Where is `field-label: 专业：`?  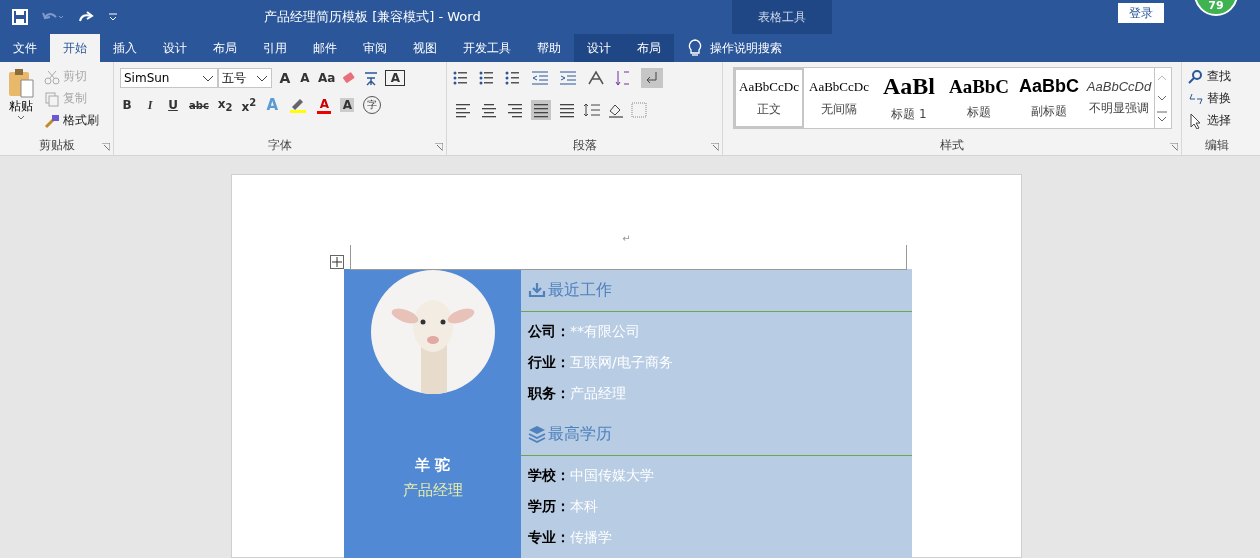 field-label: 专业： is located at coordinates (549, 537).